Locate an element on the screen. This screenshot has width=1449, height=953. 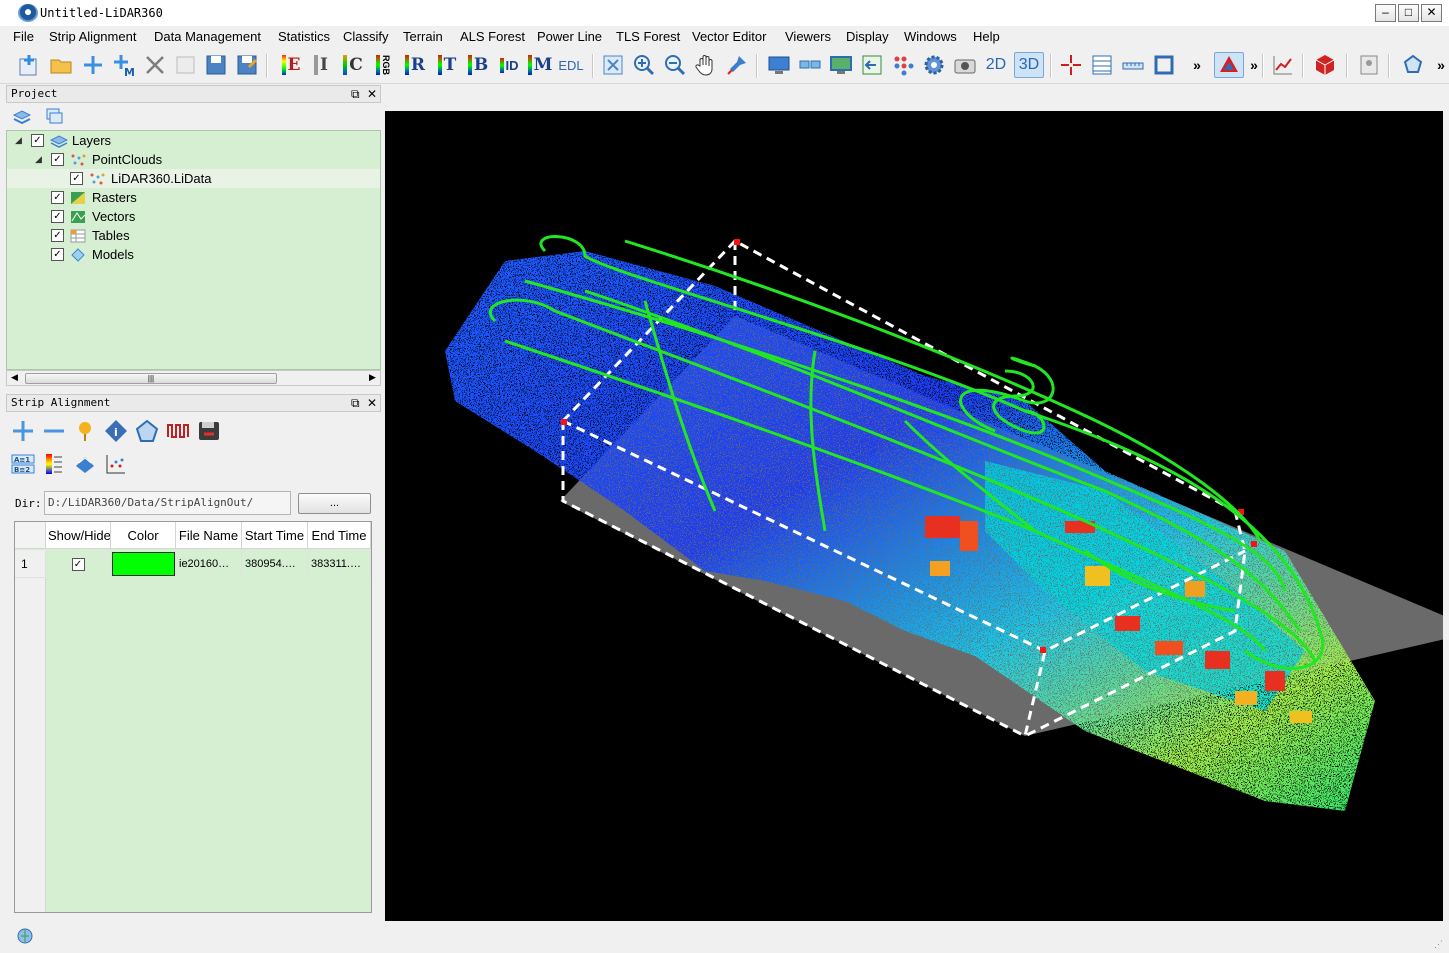
bounding-box-icon is located at coordinates (1164, 65).